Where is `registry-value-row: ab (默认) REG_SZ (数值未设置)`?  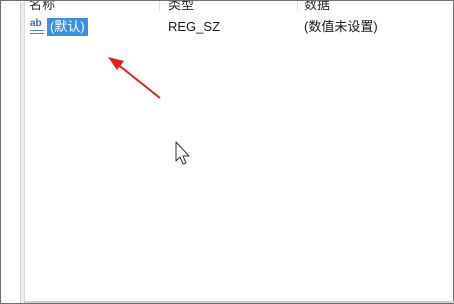
registry-value-row: ab (默认) REG_SZ (数值未设置) is located at coordinates (239, 28).